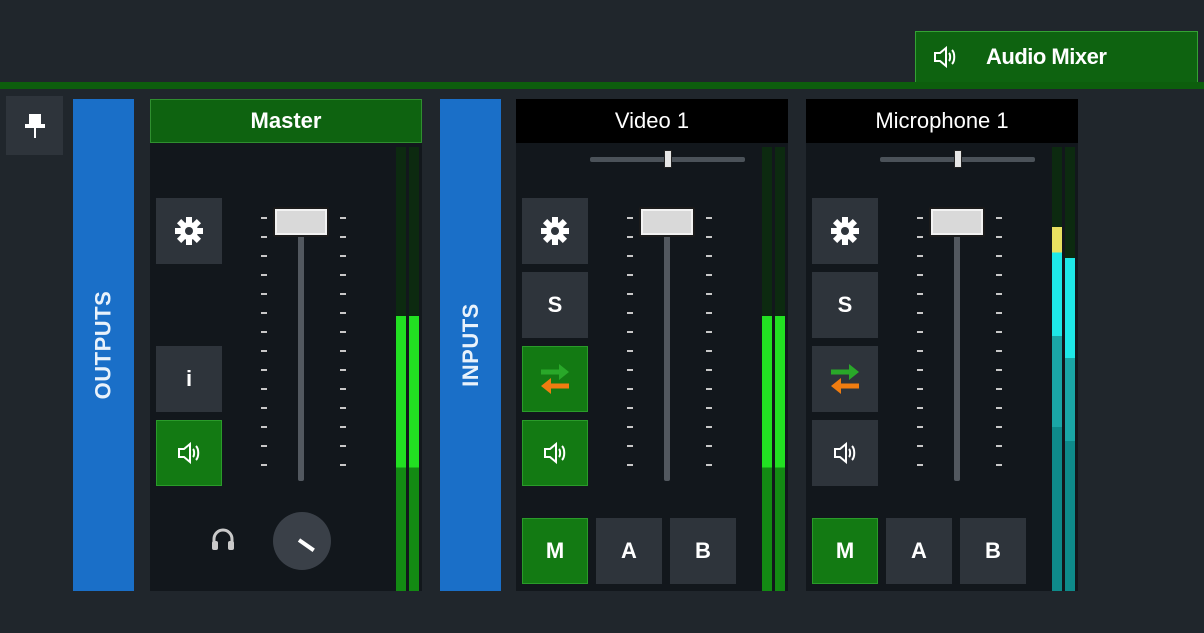 Image resolution: width=1204 pixels, height=633 pixels. I want to click on knob-indicator, so click(306, 545).